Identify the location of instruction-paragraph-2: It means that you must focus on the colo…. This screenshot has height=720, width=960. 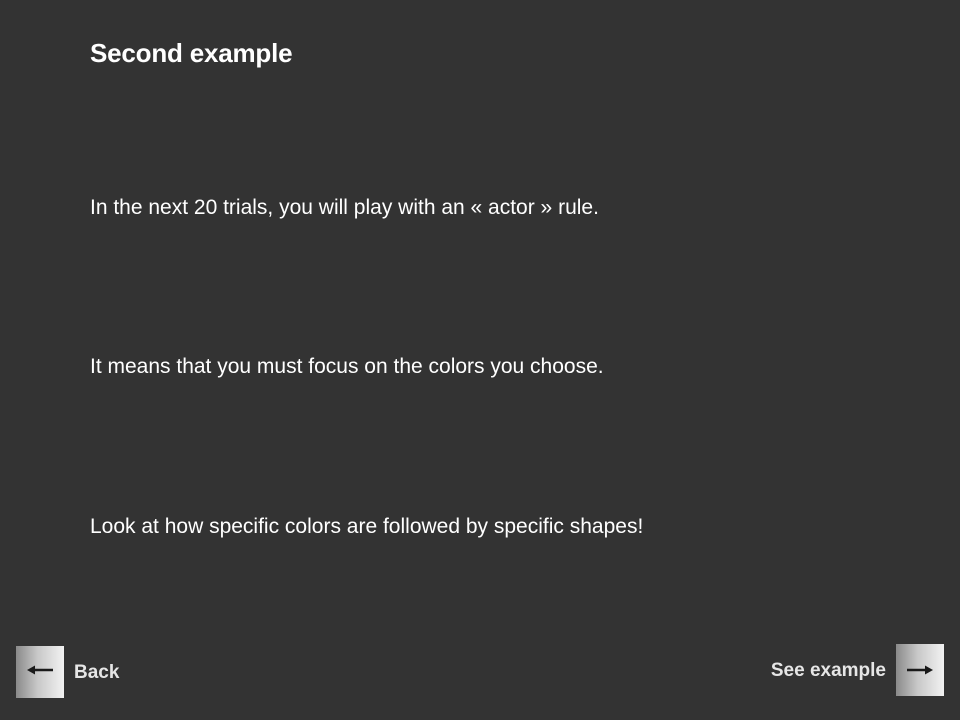
(347, 366).